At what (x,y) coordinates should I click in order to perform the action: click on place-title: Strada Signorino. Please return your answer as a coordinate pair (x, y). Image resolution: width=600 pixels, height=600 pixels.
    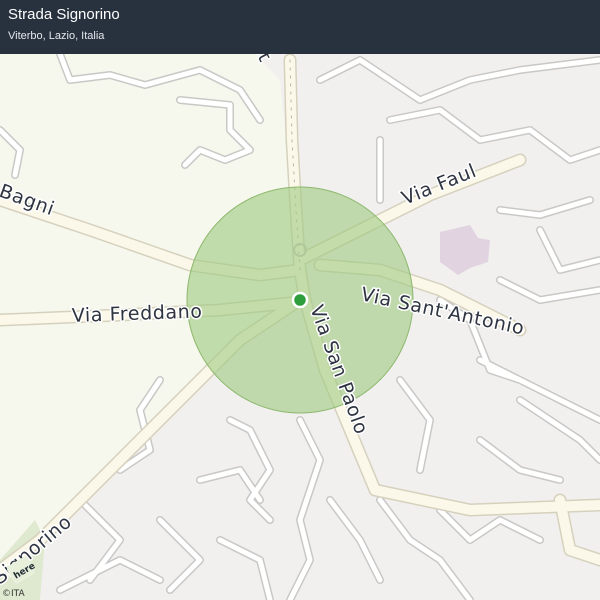
    Looking at the image, I should click on (64, 14).